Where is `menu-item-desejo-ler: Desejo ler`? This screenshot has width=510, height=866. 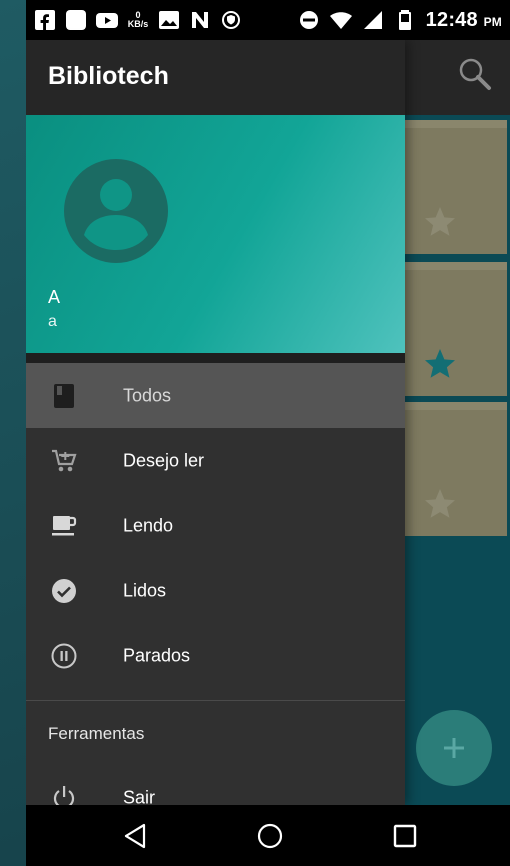
menu-item-desejo-ler: Desejo ler is located at coordinates (215, 460).